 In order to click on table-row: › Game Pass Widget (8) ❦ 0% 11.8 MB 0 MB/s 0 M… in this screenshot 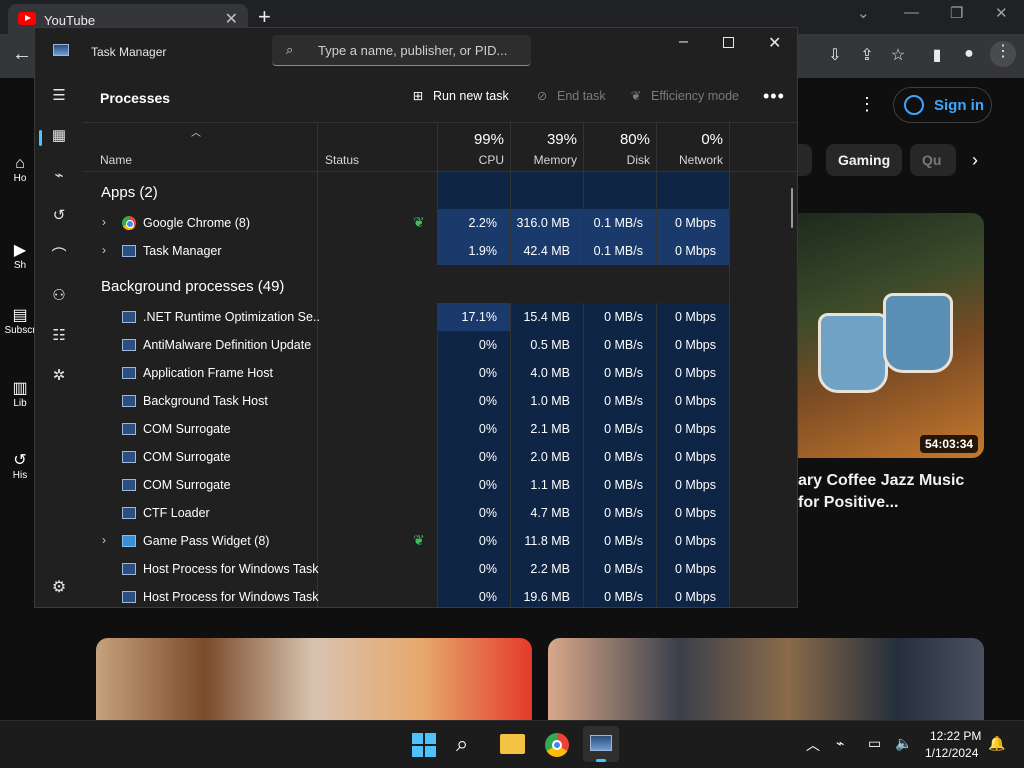, I will do `click(440, 541)`.